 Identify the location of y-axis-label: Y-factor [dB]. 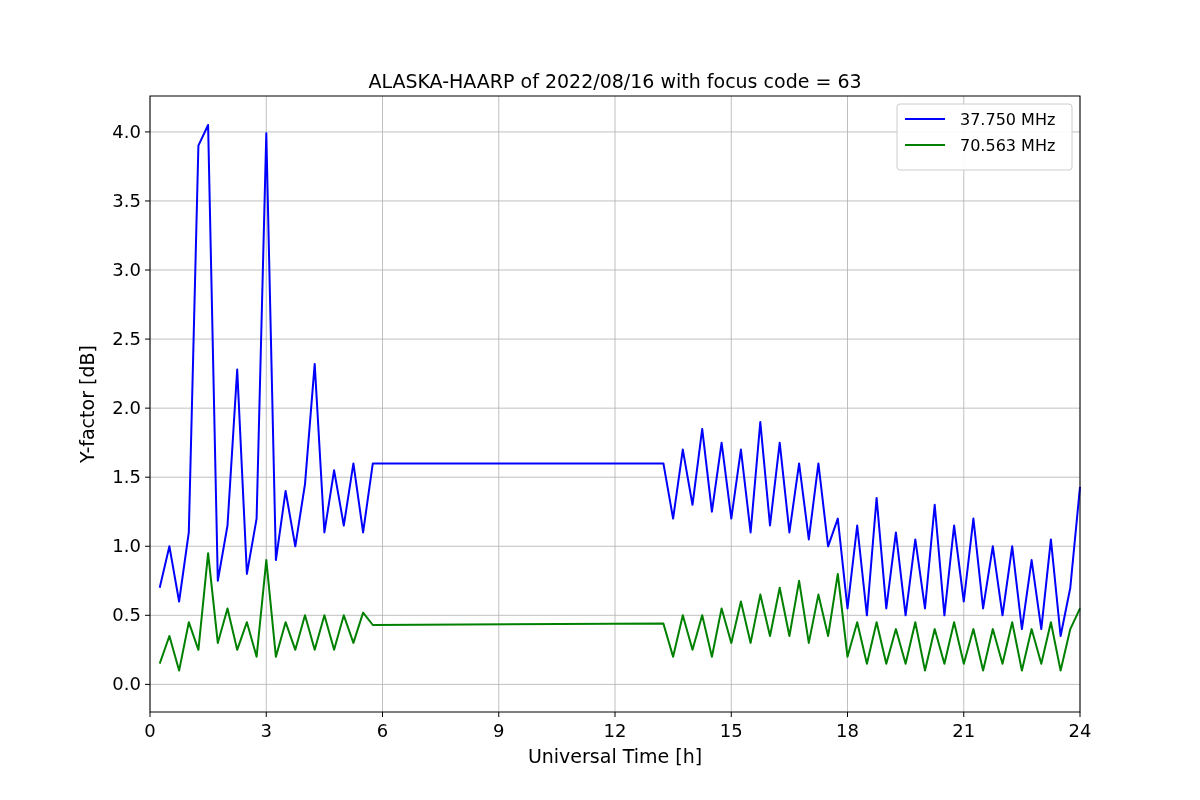
(87, 404).